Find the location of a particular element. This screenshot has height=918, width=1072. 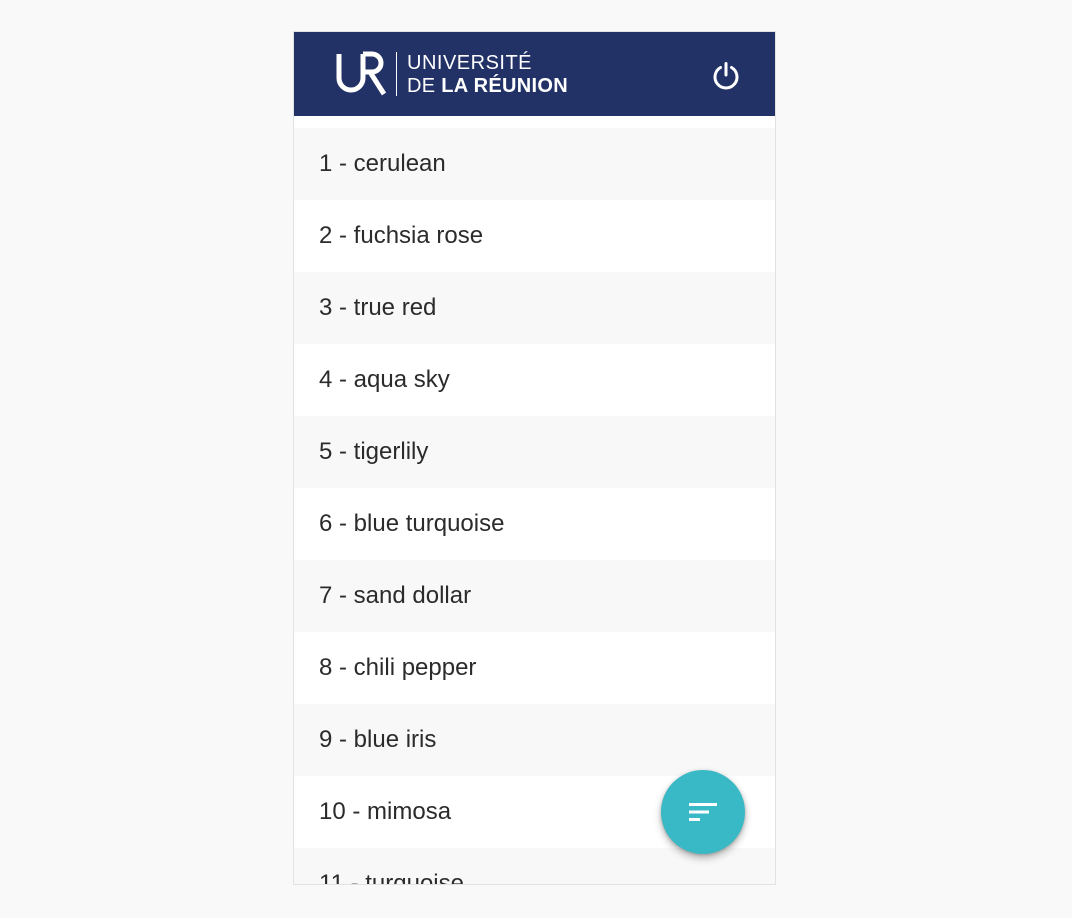

list-item-label: 11 - turquoise is located at coordinates (391, 877).